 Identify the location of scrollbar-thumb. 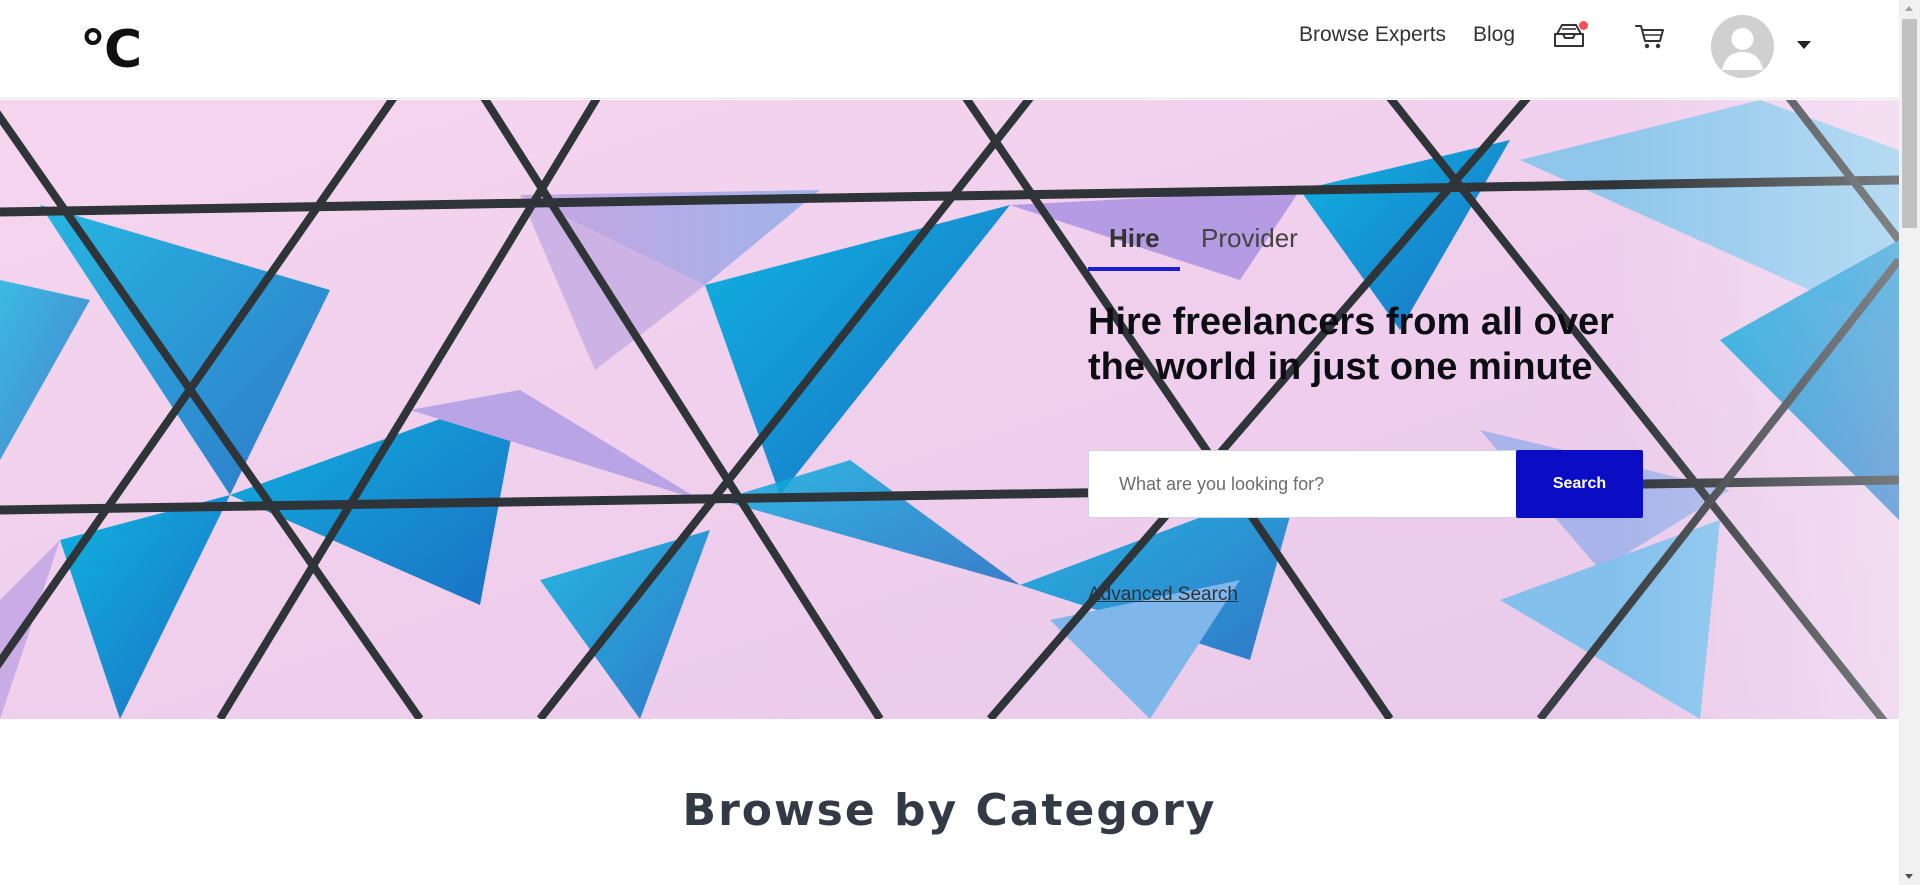
(1909, 123).